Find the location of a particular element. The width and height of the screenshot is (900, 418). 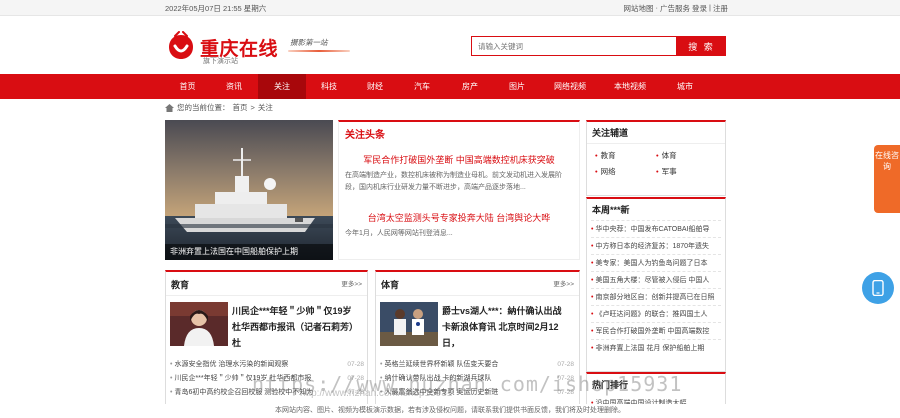

education-more-link: 更多>> is located at coordinates (351, 284).